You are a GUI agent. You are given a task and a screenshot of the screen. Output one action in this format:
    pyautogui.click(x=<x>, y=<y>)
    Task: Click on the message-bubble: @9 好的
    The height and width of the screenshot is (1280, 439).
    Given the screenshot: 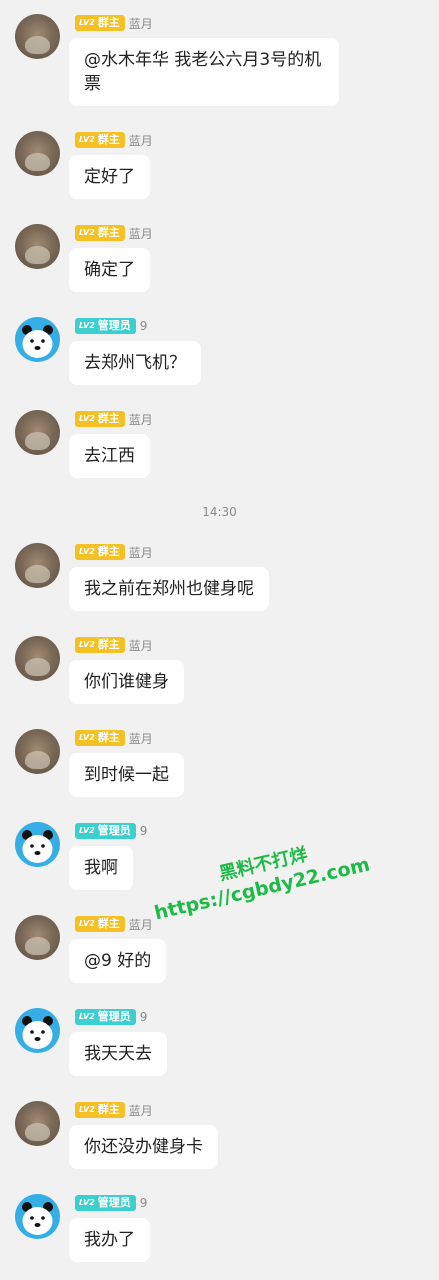 What is the action you would take?
    pyautogui.click(x=118, y=961)
    